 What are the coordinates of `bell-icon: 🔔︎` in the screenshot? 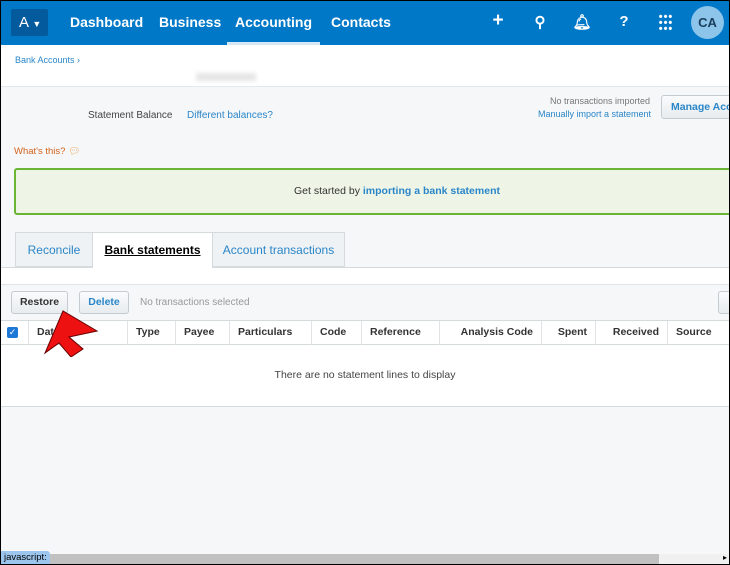 It's located at (582, 22).